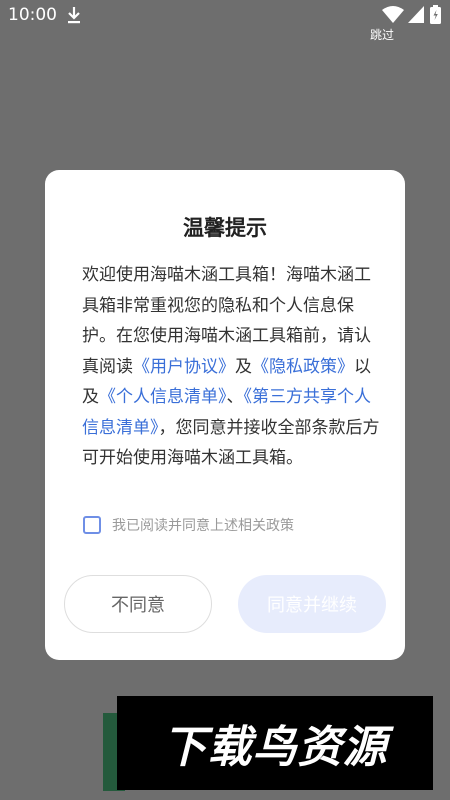 This screenshot has height=800, width=450. I want to click on consent-row: 我已阅读并同意上述相关政策, so click(188, 525).